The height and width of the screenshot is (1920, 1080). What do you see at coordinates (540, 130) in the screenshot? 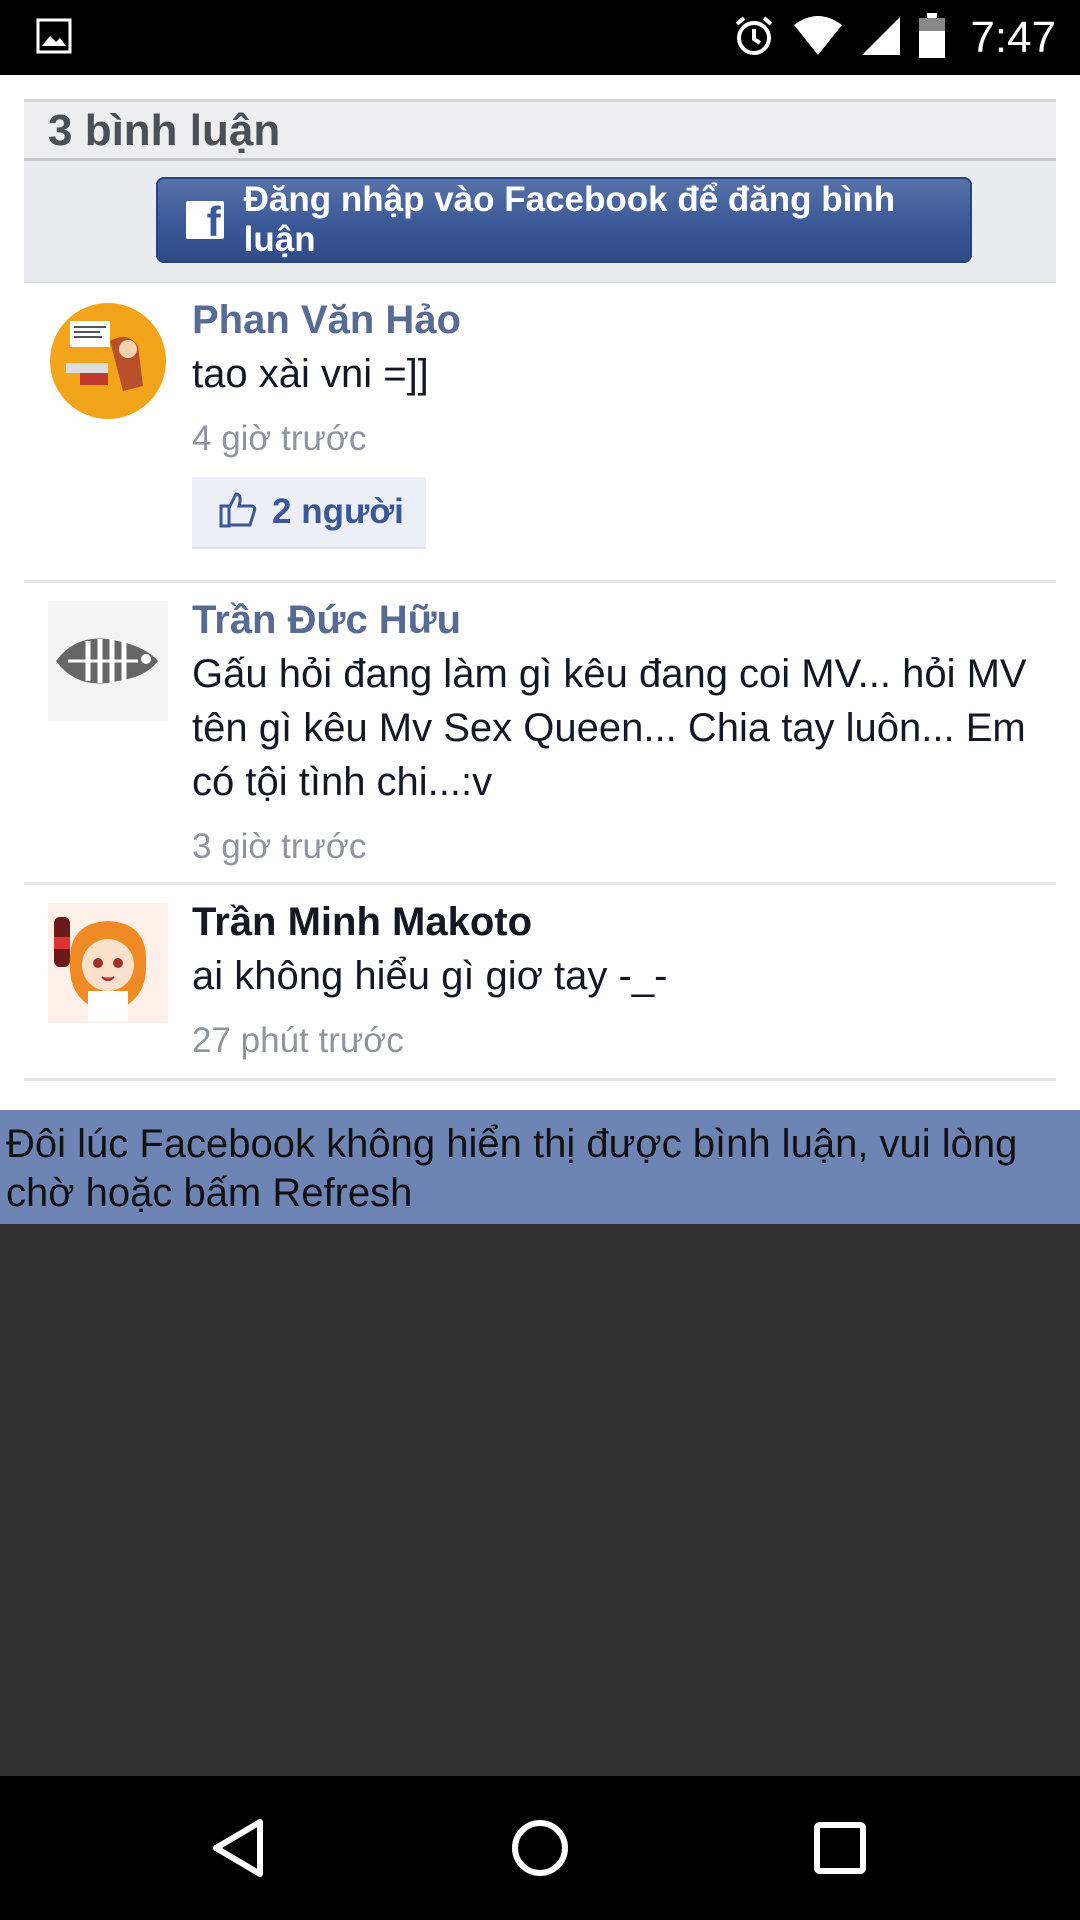
I see `comments-header: 3 bình luận` at bounding box center [540, 130].